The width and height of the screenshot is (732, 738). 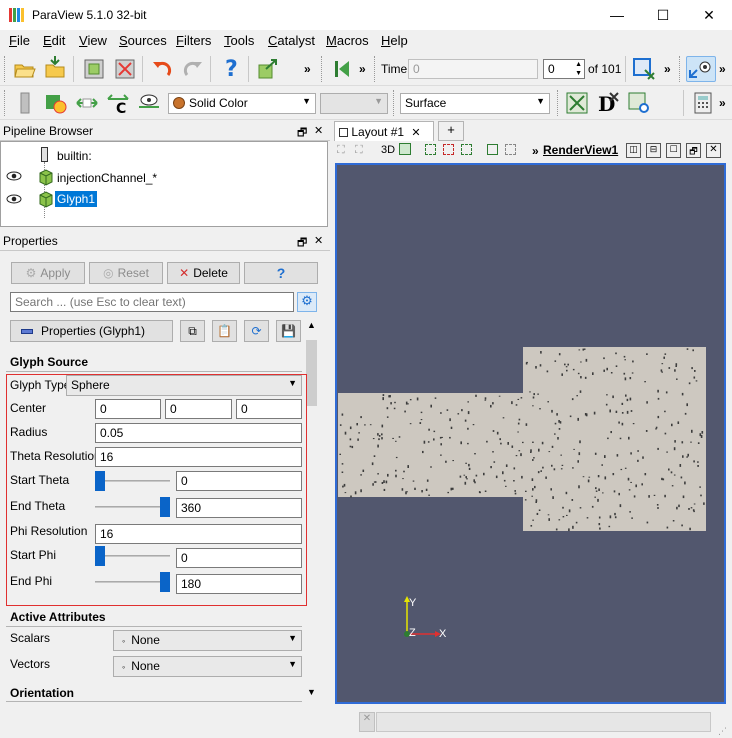 What do you see at coordinates (198, 534) in the screenshot?
I see `phi-resolution-field: 16` at bounding box center [198, 534].